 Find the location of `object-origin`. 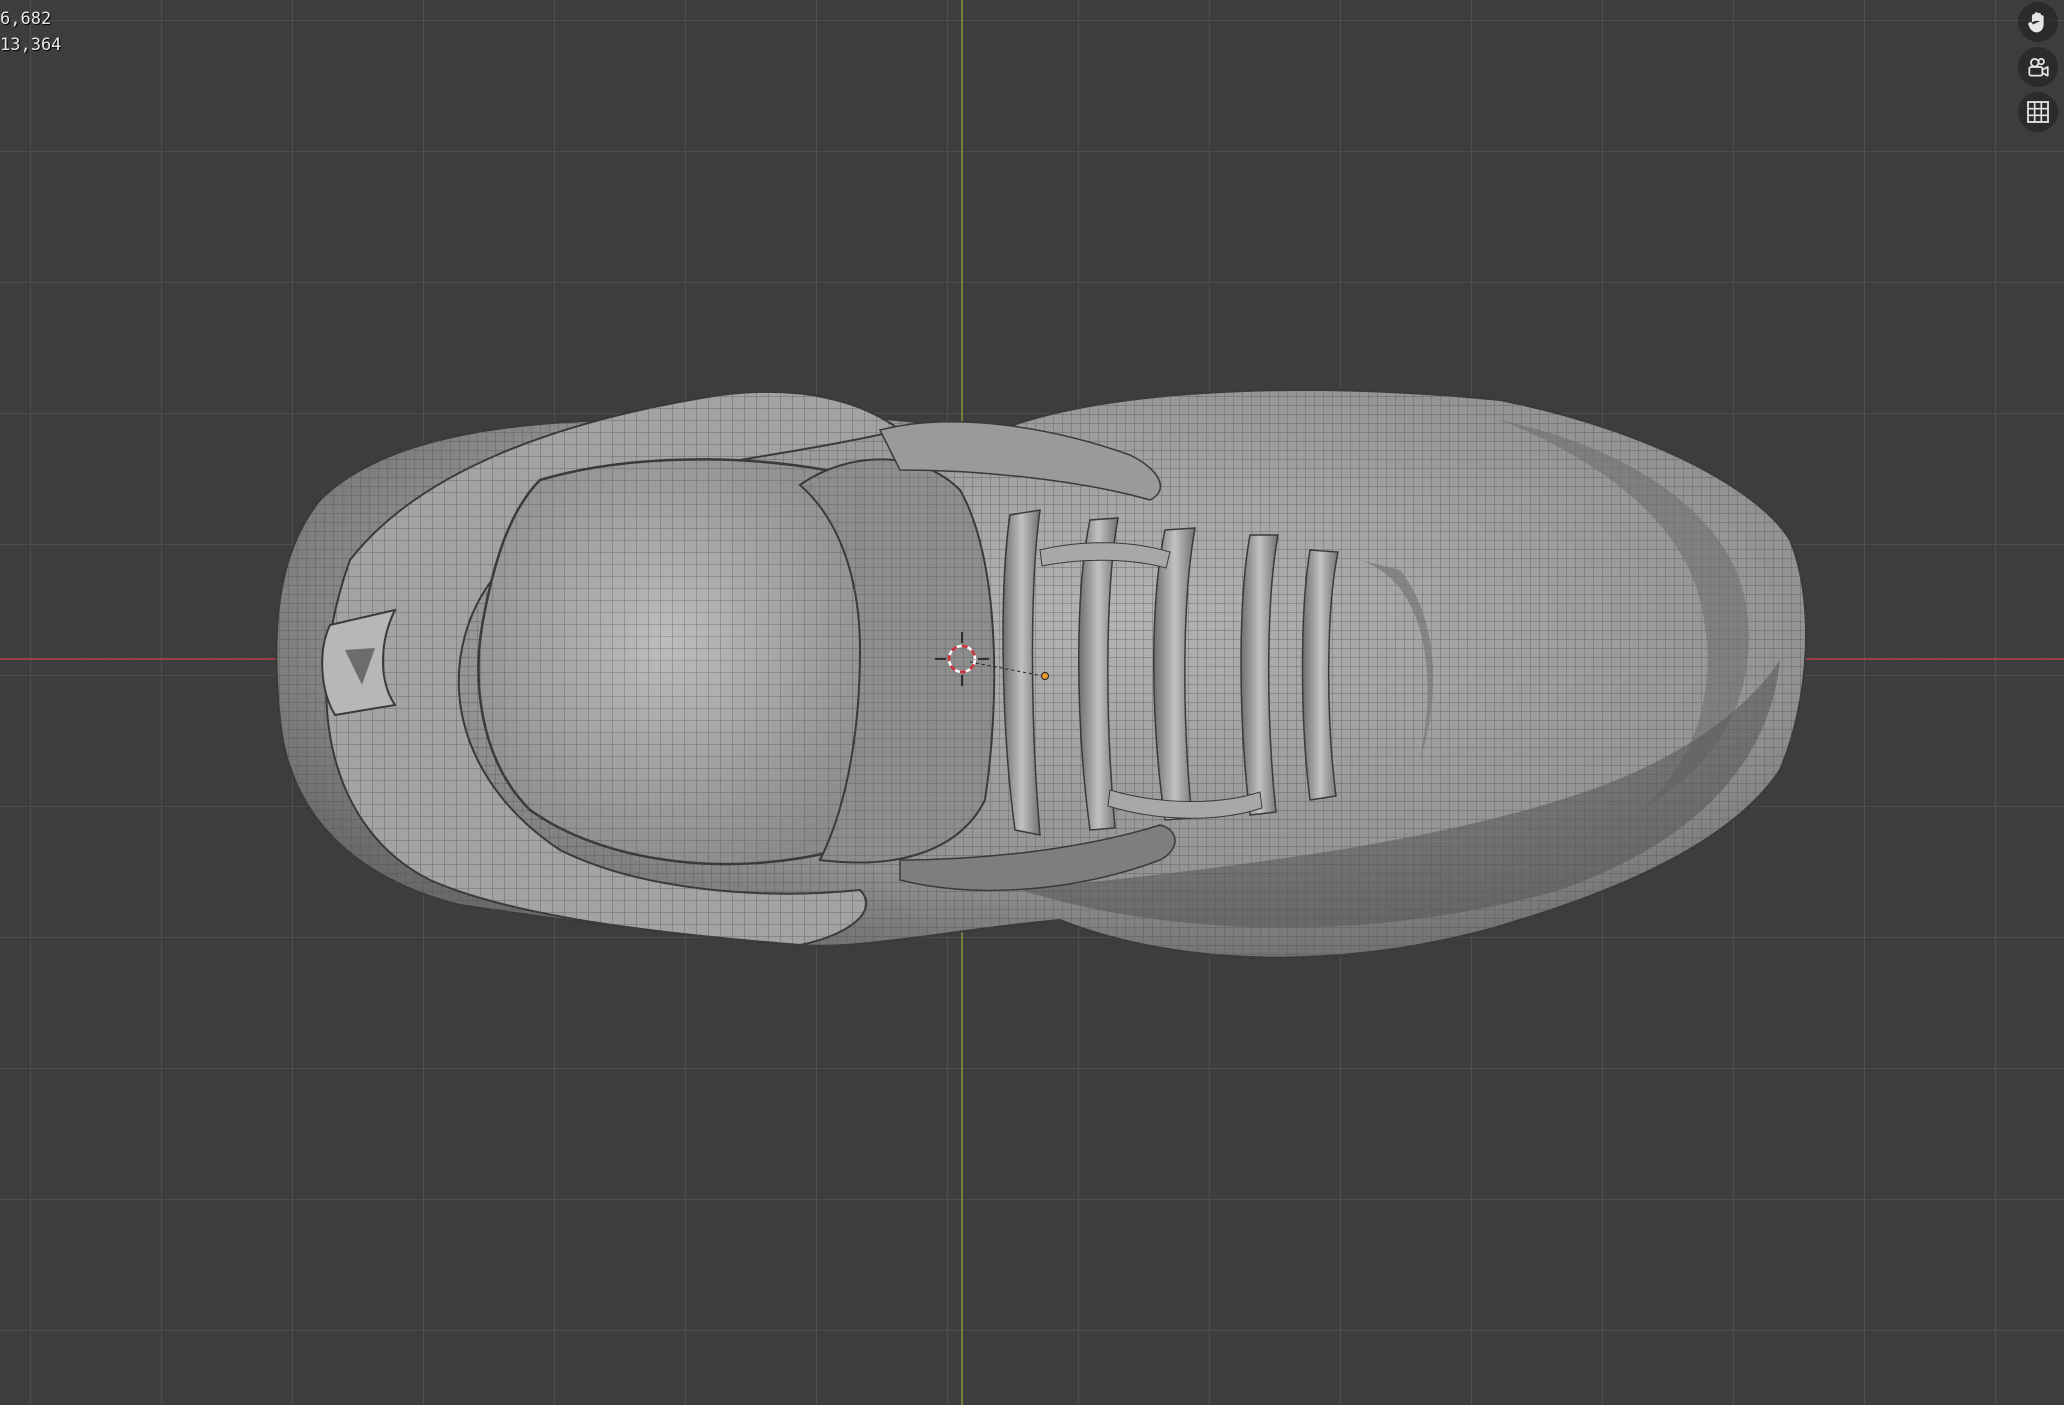

object-origin is located at coordinates (1045, 676).